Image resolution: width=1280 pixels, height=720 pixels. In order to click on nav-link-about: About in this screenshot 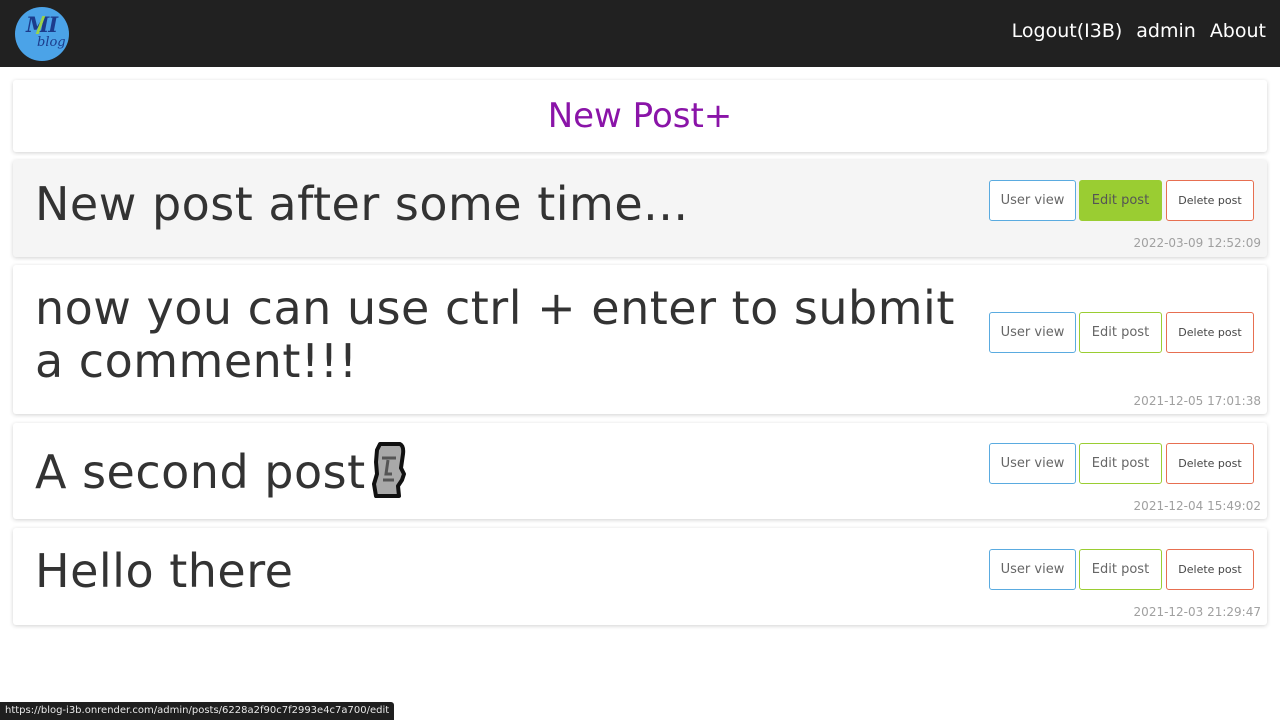, I will do `click(1238, 31)`.